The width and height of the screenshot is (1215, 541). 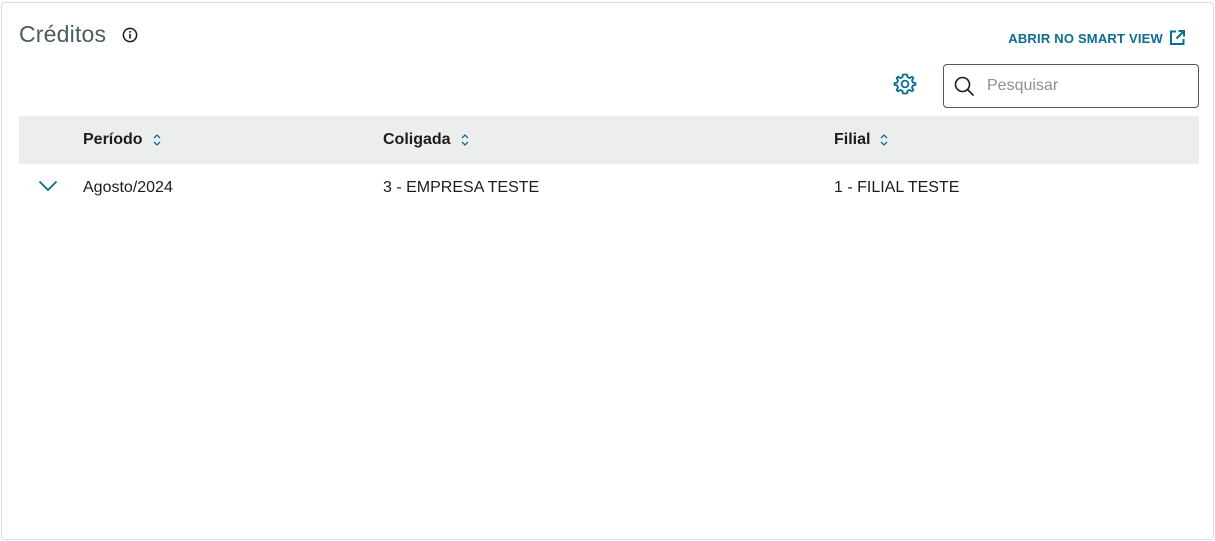 I want to click on column-header-label: Filial, so click(x=852, y=139).